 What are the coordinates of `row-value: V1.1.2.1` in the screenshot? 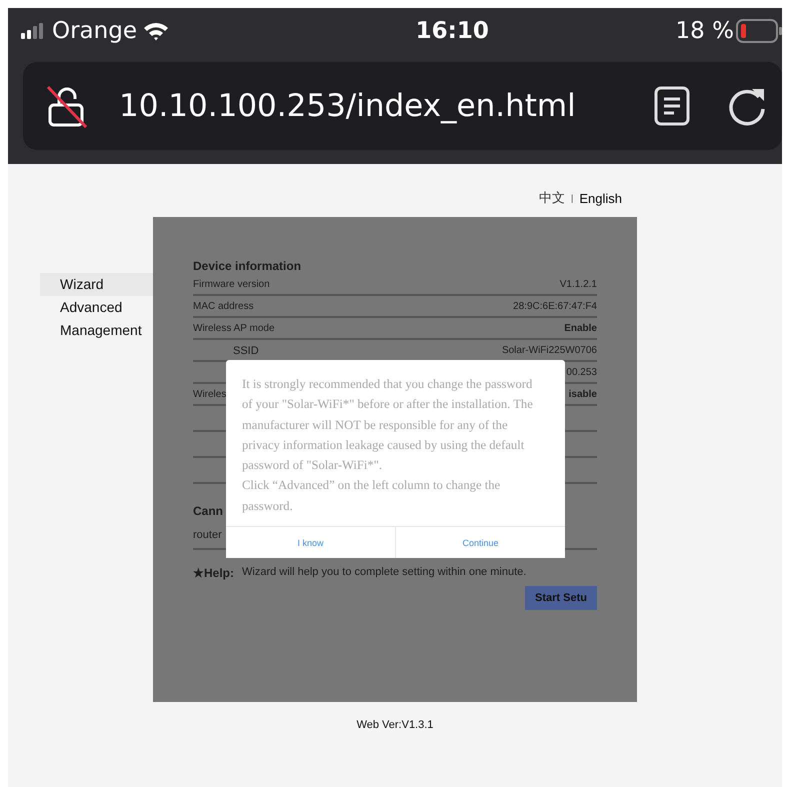 It's located at (578, 285).